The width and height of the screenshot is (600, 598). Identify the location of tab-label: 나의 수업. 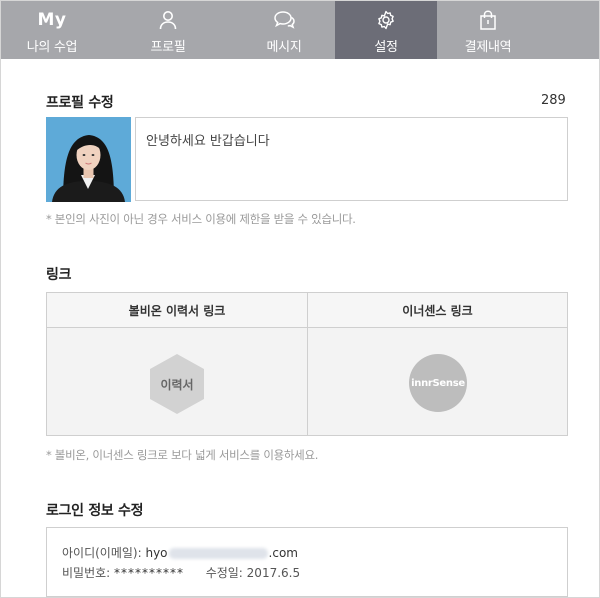
(52, 47).